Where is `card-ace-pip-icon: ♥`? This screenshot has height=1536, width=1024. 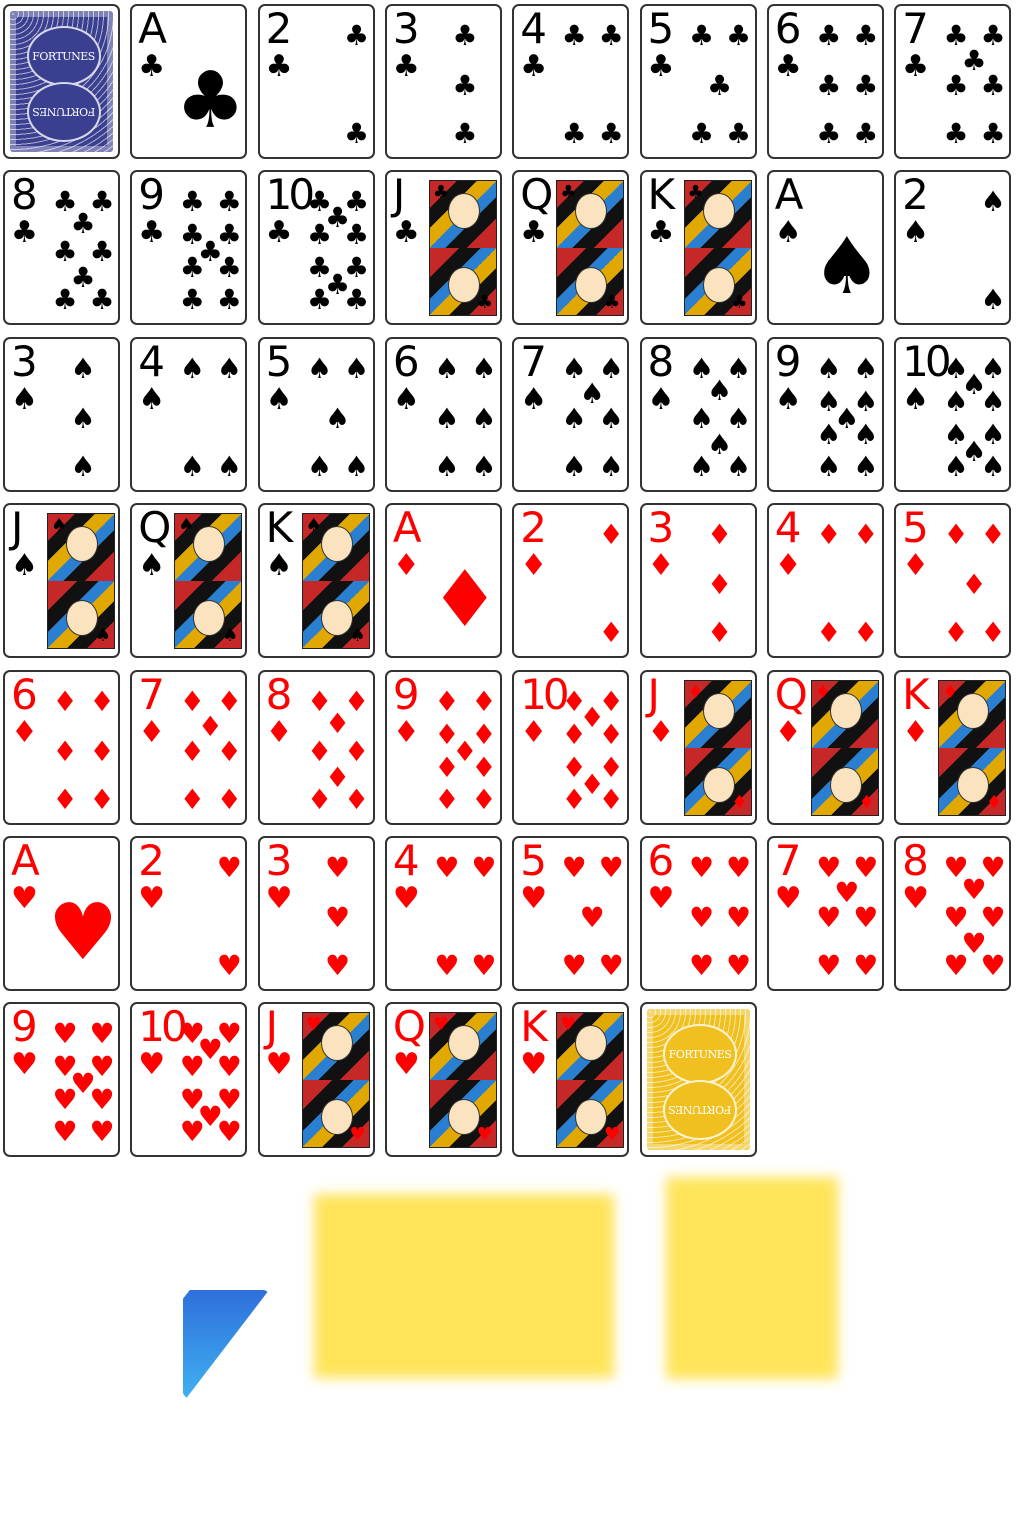 card-ace-pip-icon: ♥ is located at coordinates (83, 933).